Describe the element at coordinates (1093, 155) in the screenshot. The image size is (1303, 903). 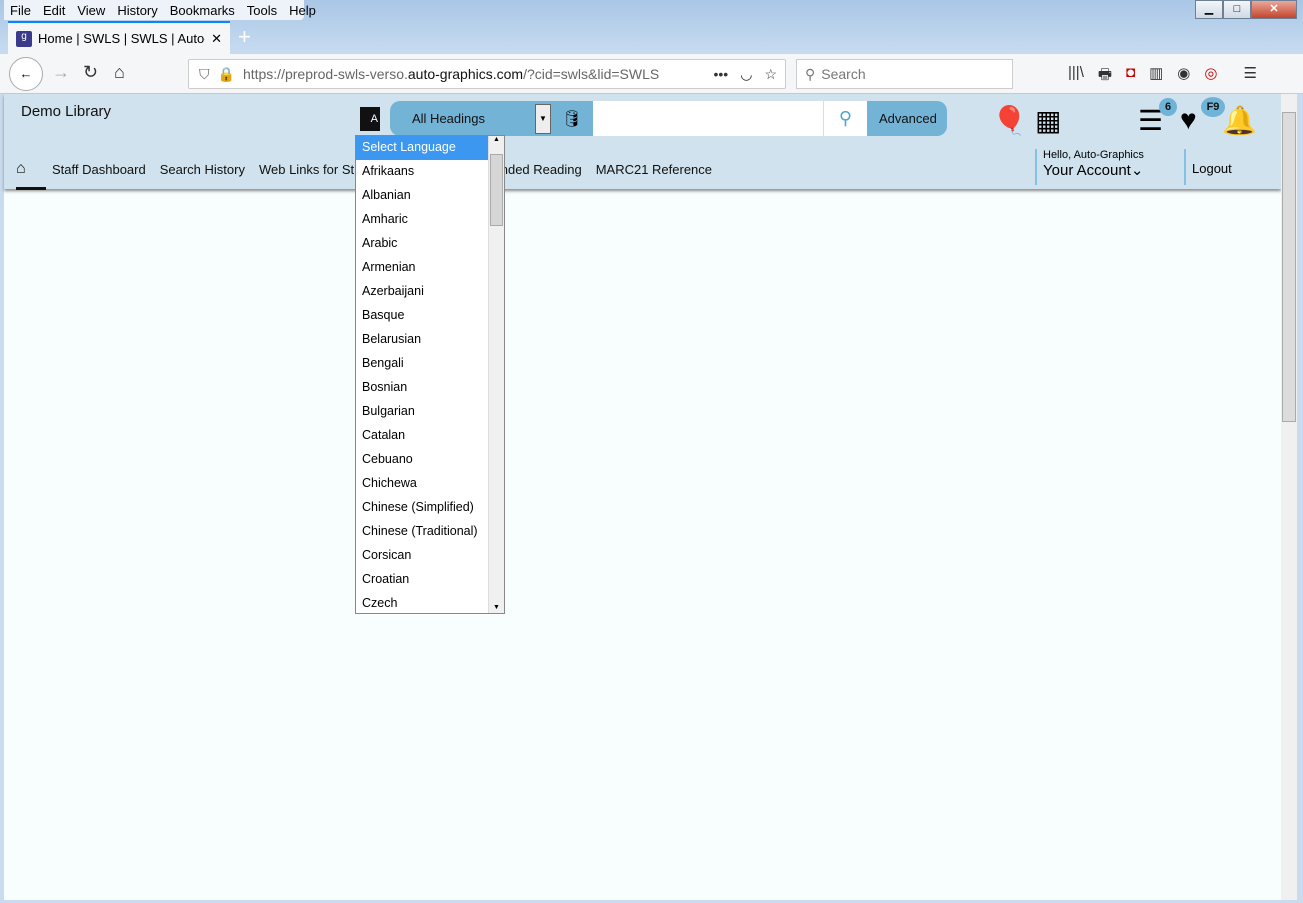
I see `greeting: Hello, Auto-Graphics` at that location.